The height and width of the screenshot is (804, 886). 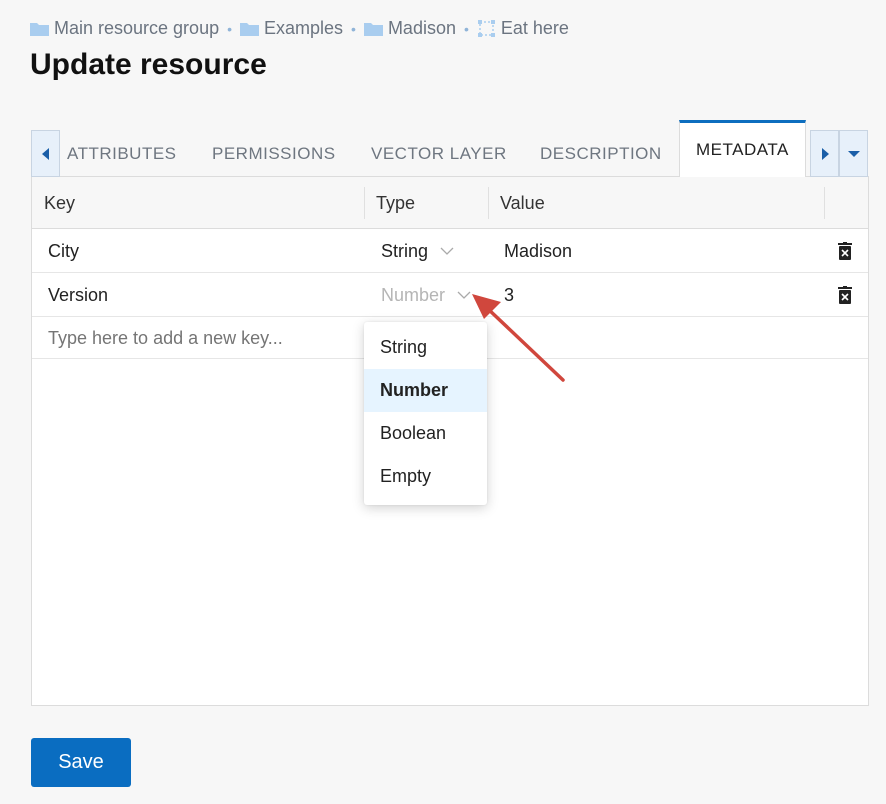 What do you see at coordinates (78, 295) in the screenshot?
I see `key-cell: Version` at bounding box center [78, 295].